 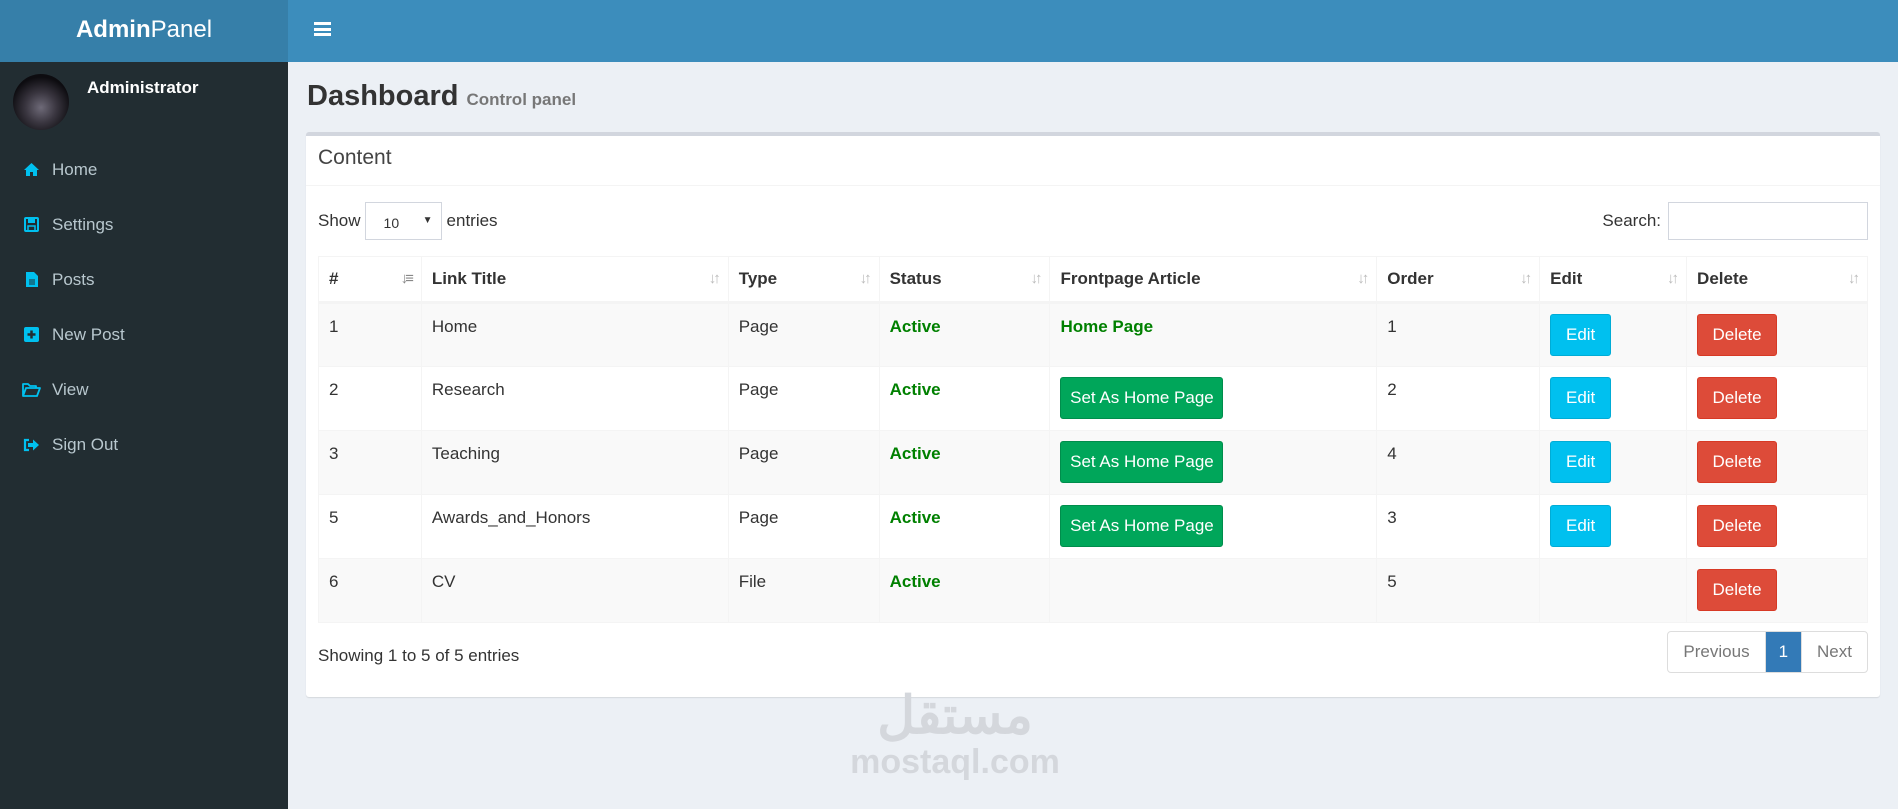 What do you see at coordinates (1458, 280) in the screenshot?
I see `column-header-order: Order ↓↑` at bounding box center [1458, 280].